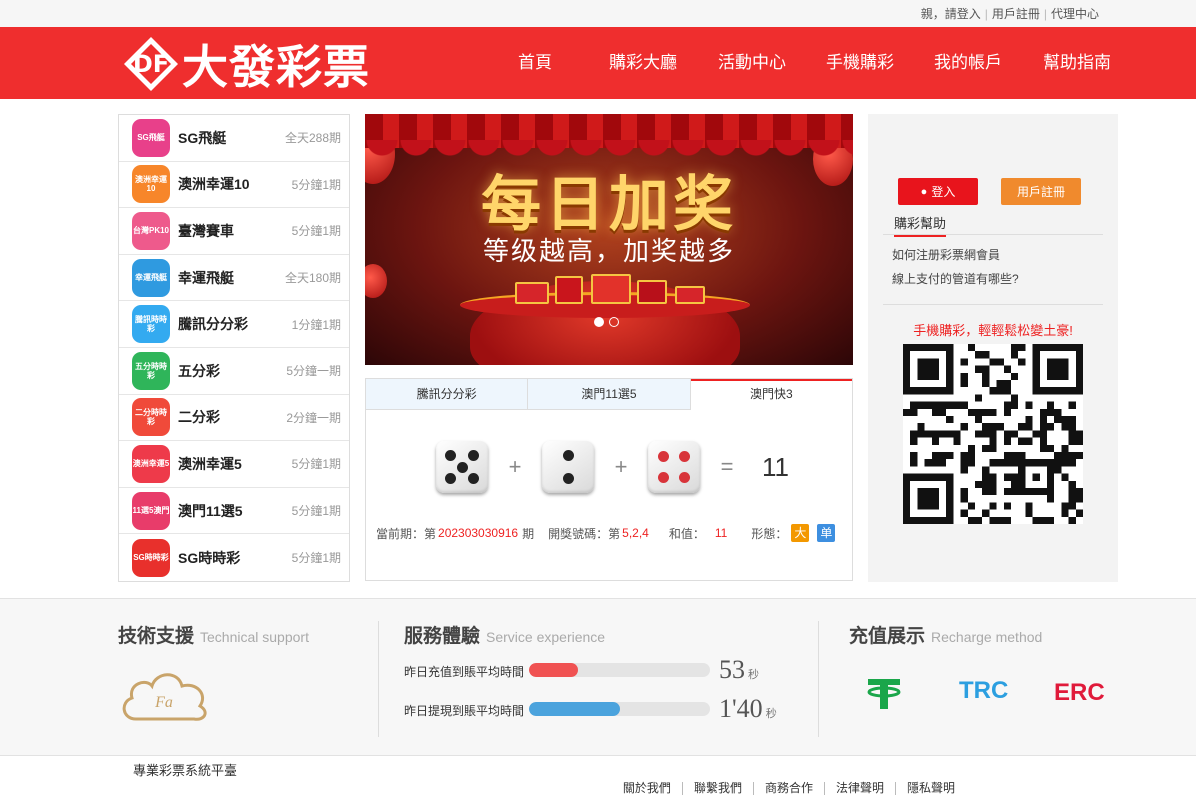 This screenshot has width=1196, height=805. What do you see at coordinates (213, 634) in the screenshot?
I see `support-title: 技術支援 Technical support` at bounding box center [213, 634].